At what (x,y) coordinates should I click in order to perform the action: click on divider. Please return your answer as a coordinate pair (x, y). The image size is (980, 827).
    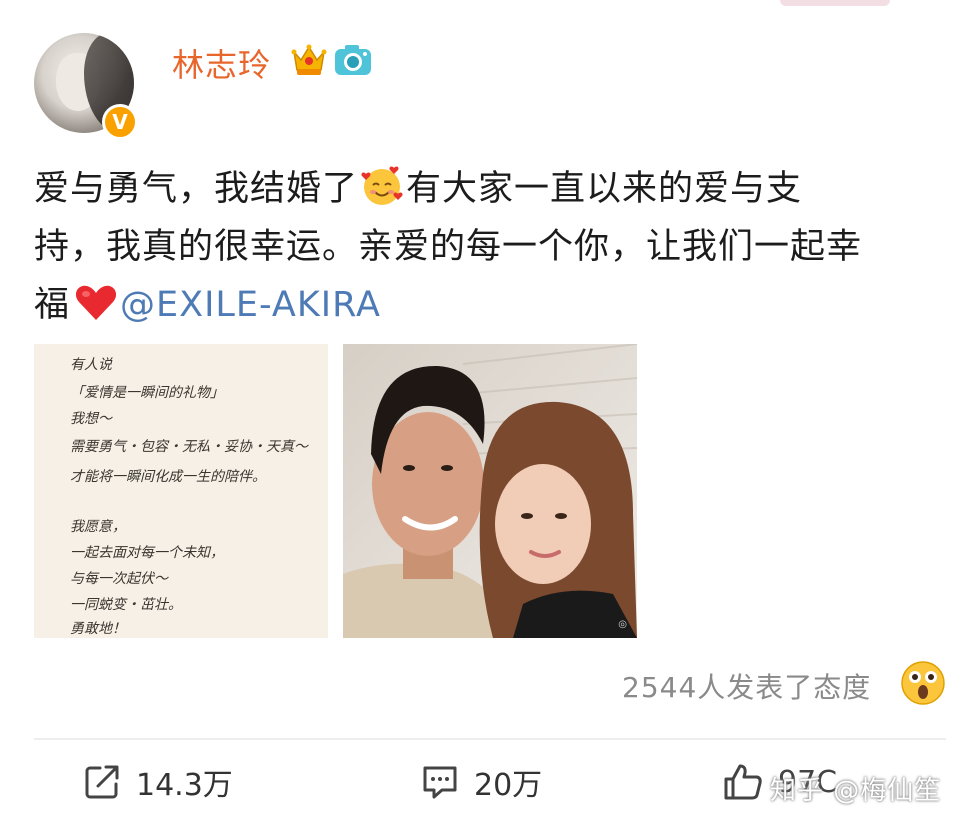
    Looking at the image, I should click on (490, 739).